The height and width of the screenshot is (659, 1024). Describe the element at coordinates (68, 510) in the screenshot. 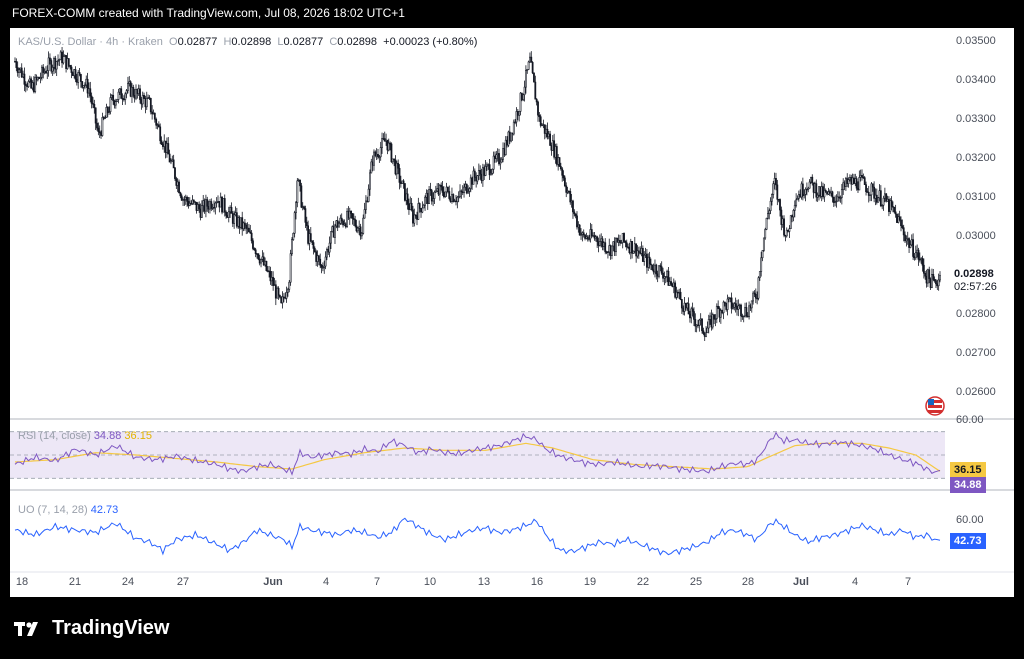

I see `uo-legend: UO (7, 14, 28) 42.73` at that location.